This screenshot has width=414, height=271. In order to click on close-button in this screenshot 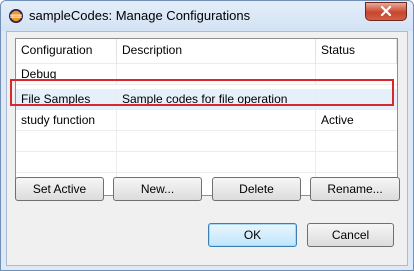, I will do `click(386, 11)`.